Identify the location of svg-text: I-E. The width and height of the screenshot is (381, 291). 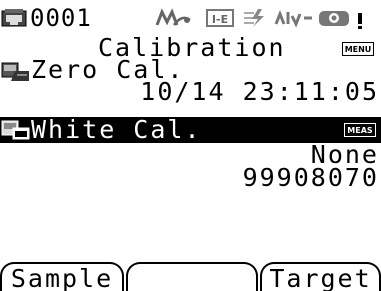
(220, 19).